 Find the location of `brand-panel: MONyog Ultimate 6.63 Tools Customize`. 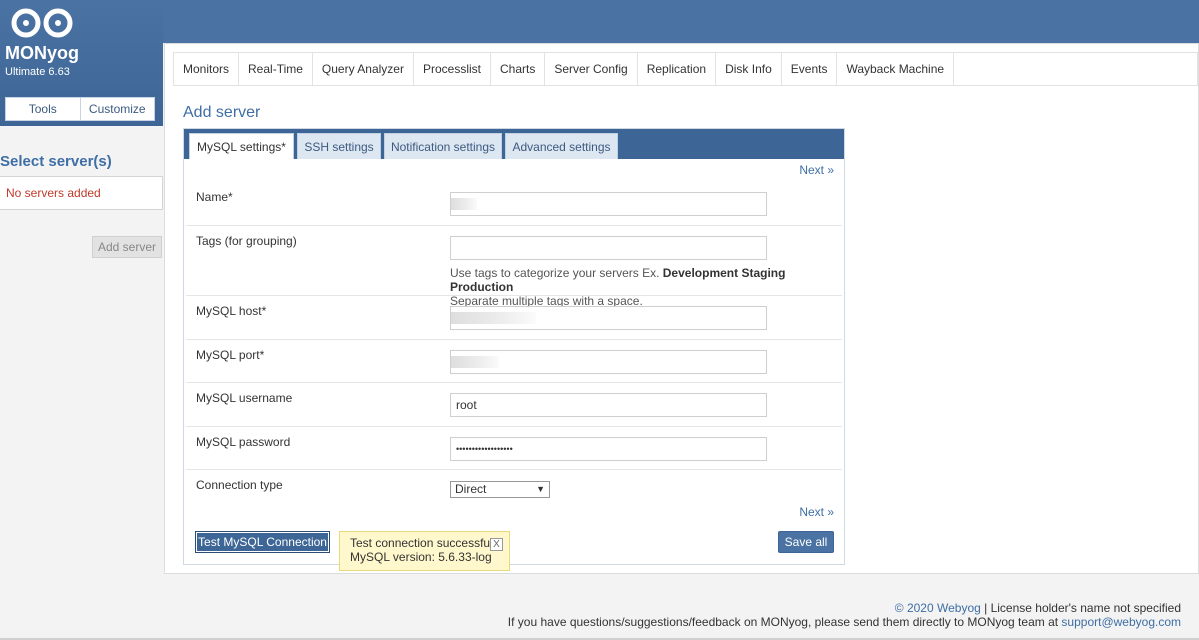

brand-panel: MONyog Ultimate 6.63 Tools Customize is located at coordinates (81, 63).